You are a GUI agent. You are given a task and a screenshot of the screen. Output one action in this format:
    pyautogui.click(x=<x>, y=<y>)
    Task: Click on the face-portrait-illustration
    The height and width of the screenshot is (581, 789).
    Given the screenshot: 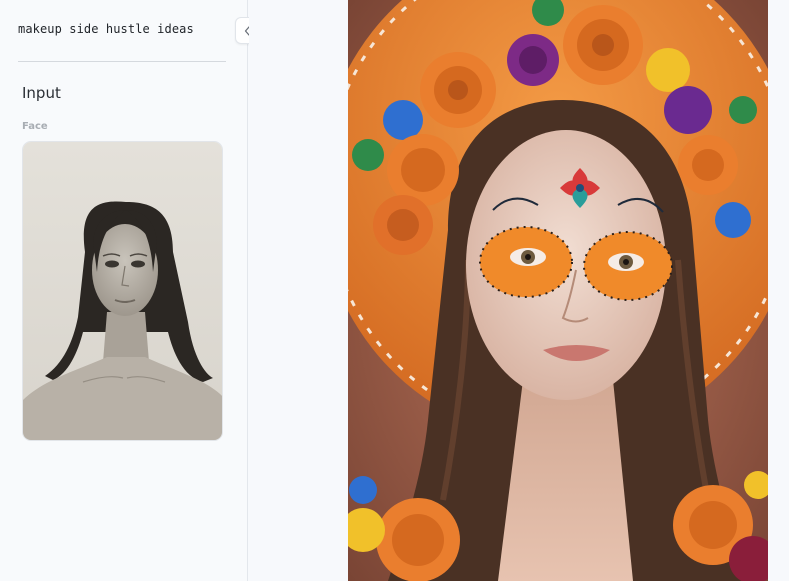 What is the action you would take?
    pyautogui.click(x=122, y=291)
    